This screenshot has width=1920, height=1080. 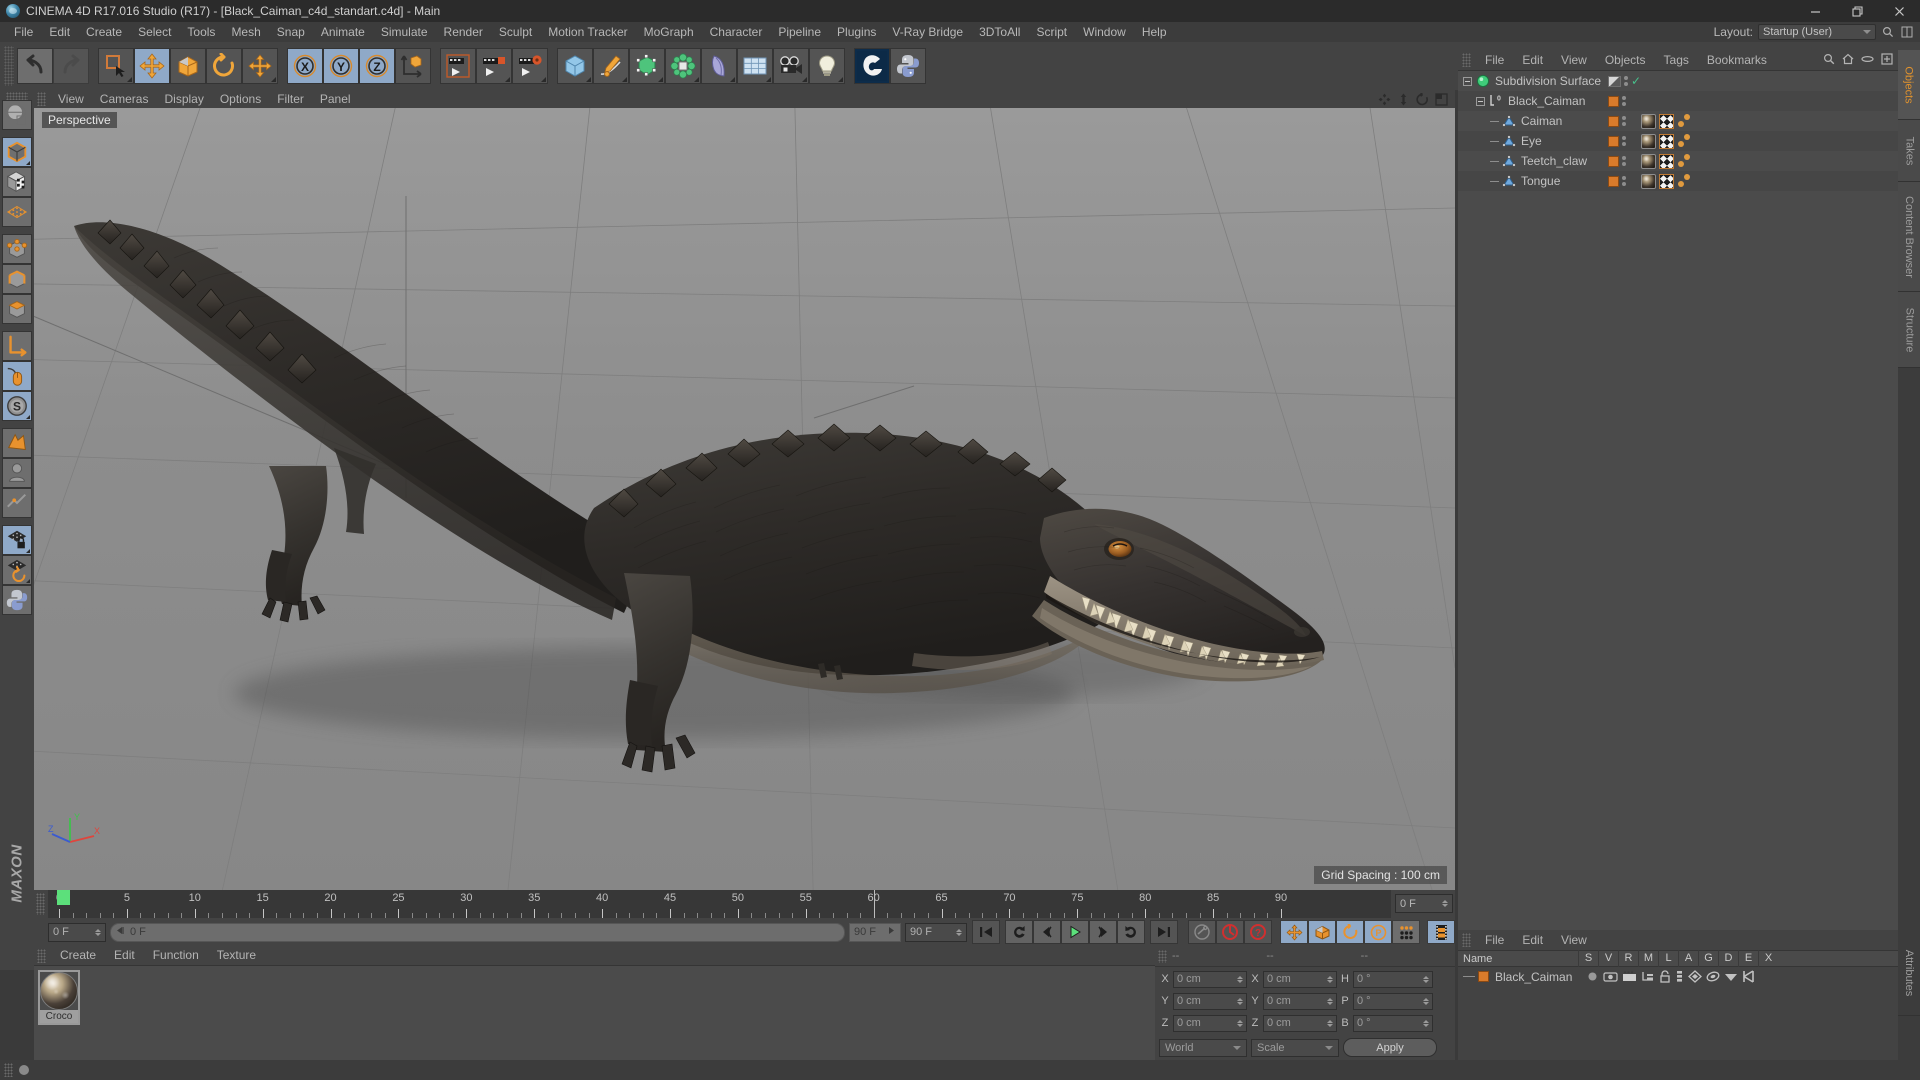 I want to click on scale-tool-button, so click(x=188, y=66).